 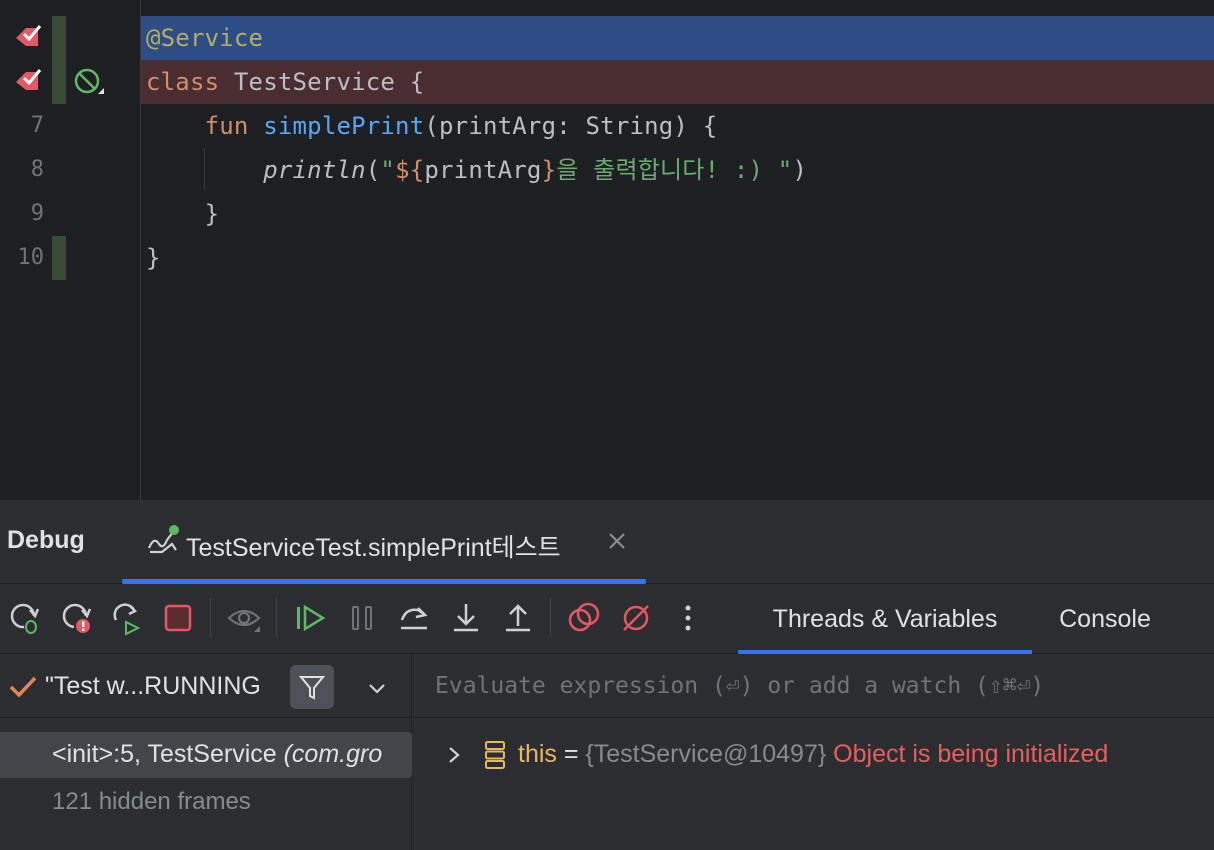 What do you see at coordinates (37, 125) in the screenshot?
I see `line-number: 7` at bounding box center [37, 125].